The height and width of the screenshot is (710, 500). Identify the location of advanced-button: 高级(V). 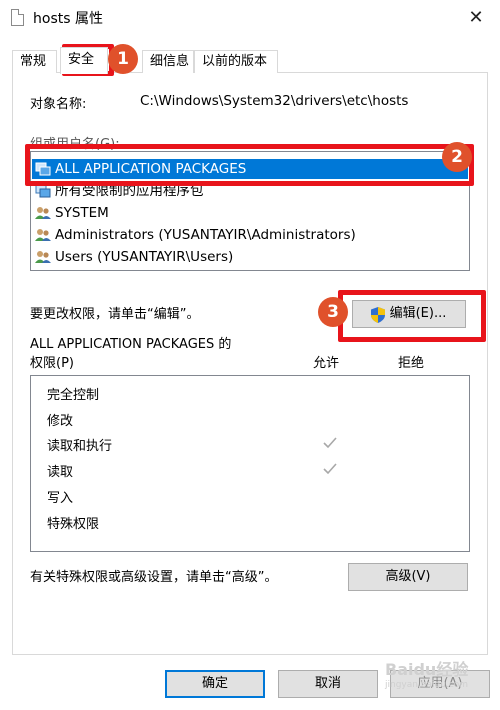
(408, 577).